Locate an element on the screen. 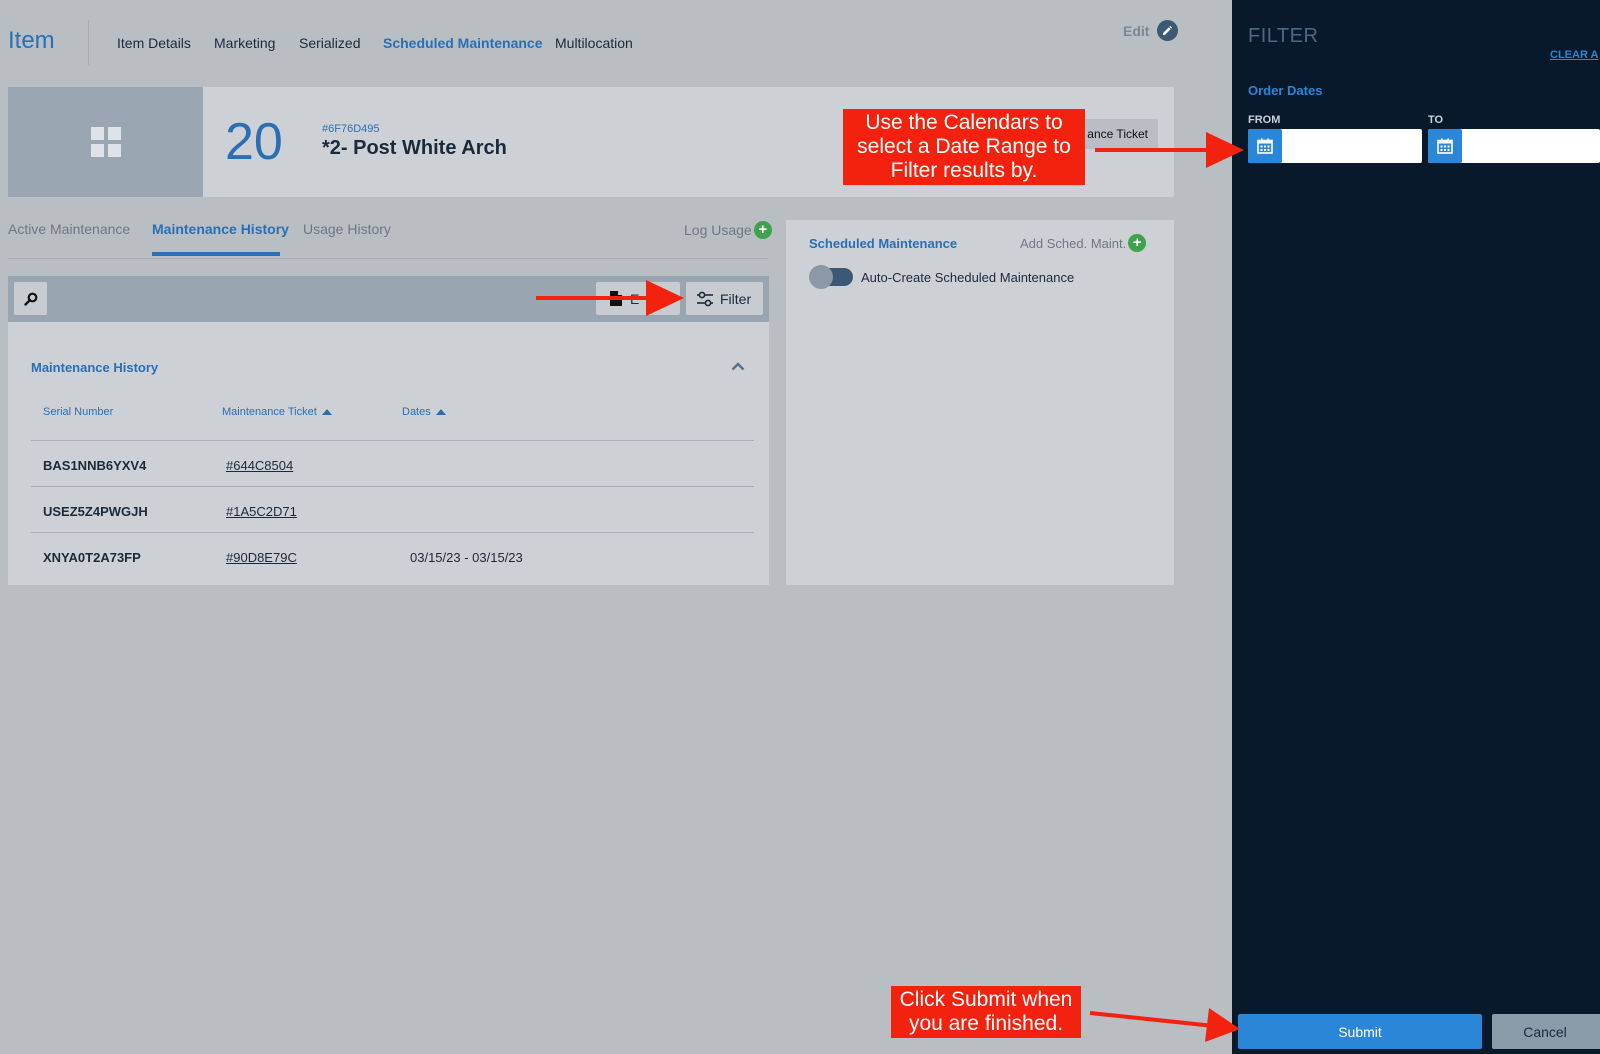  search-icon is located at coordinates (30, 299).